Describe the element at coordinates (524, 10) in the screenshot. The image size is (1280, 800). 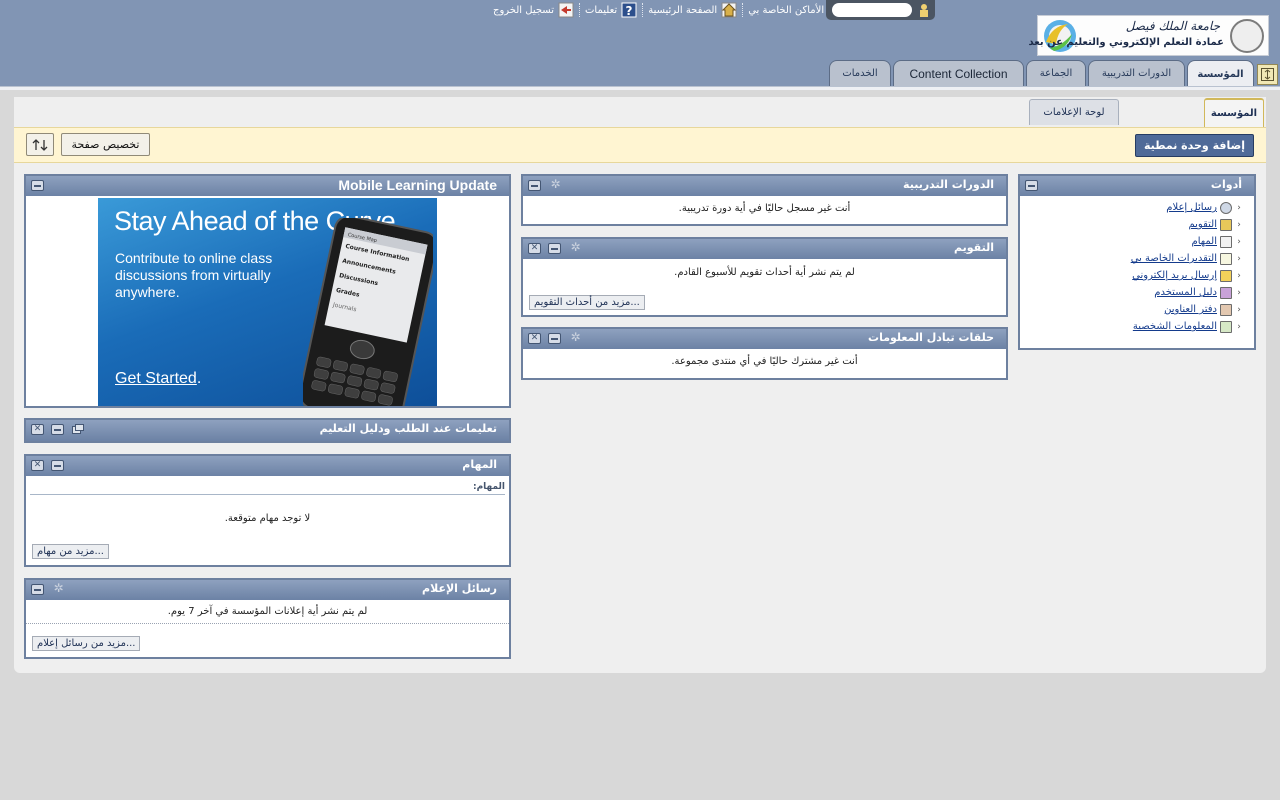
I see `logout-label: تسجيل الخروج` at that location.